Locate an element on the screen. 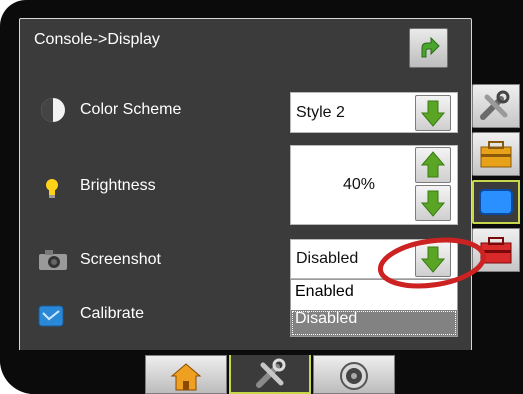  brightness-value: 40% is located at coordinates (359, 184).